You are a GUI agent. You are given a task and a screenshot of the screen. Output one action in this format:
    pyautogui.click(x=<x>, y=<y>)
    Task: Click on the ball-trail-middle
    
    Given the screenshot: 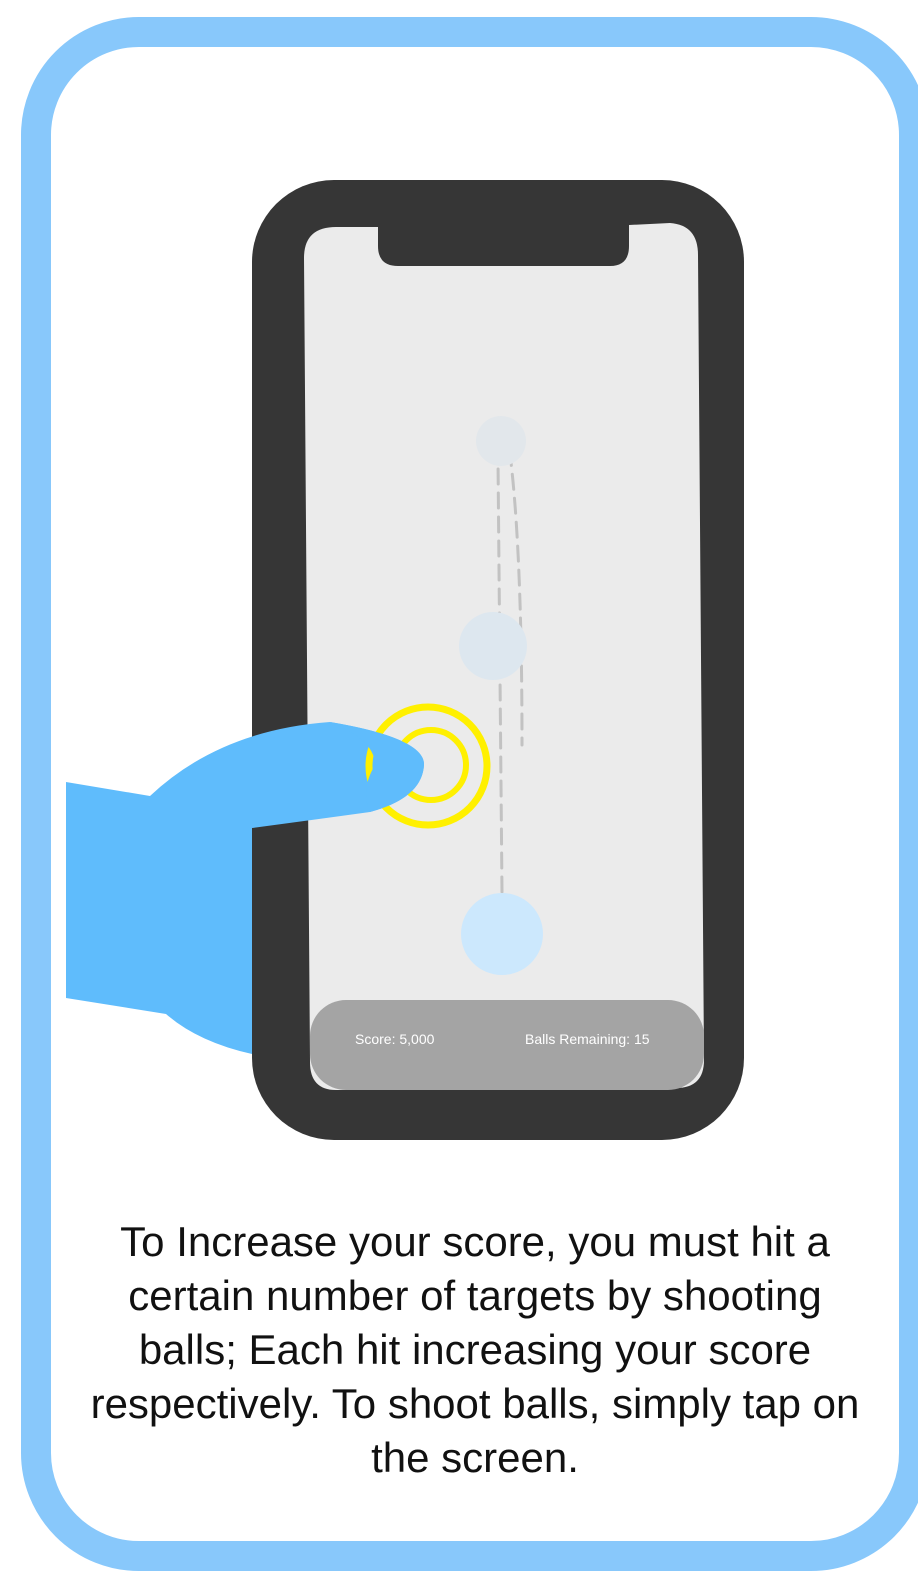 What is the action you would take?
    pyautogui.click(x=493, y=646)
    